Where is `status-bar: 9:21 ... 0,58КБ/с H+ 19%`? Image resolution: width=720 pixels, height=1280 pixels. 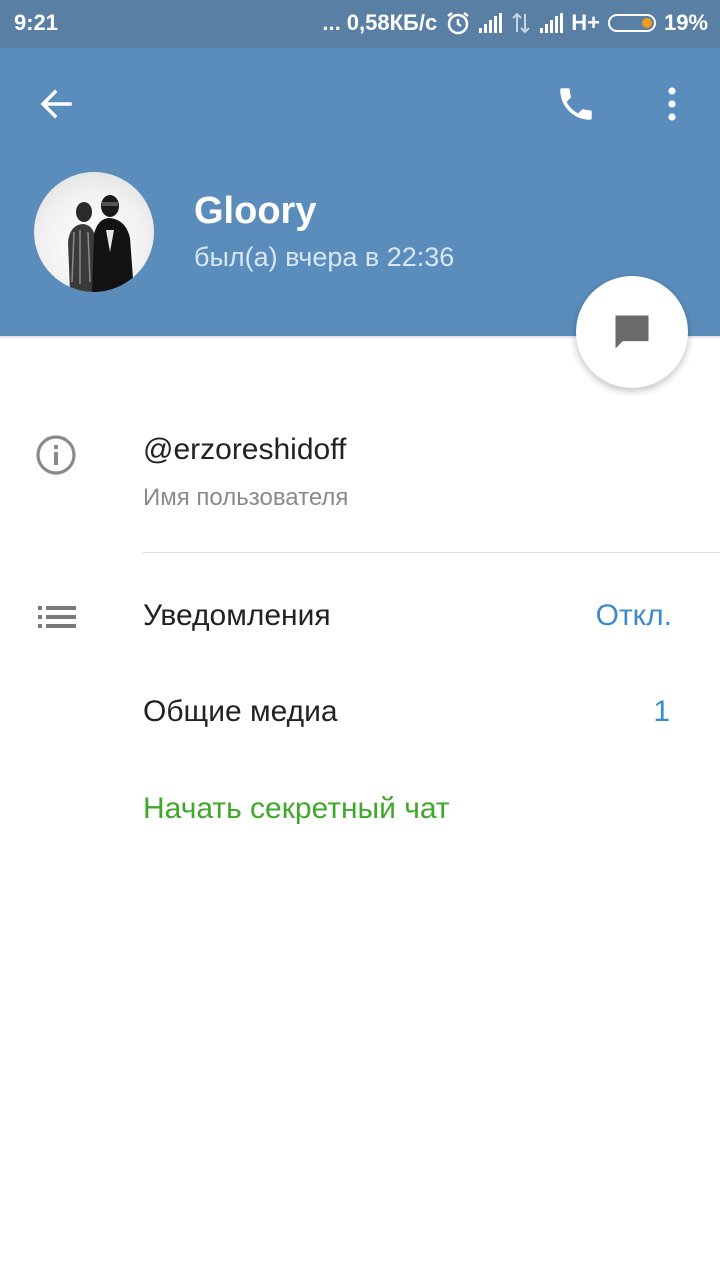
status-bar: 9:21 ... 0,58КБ/с H+ 19% is located at coordinates (360, 24).